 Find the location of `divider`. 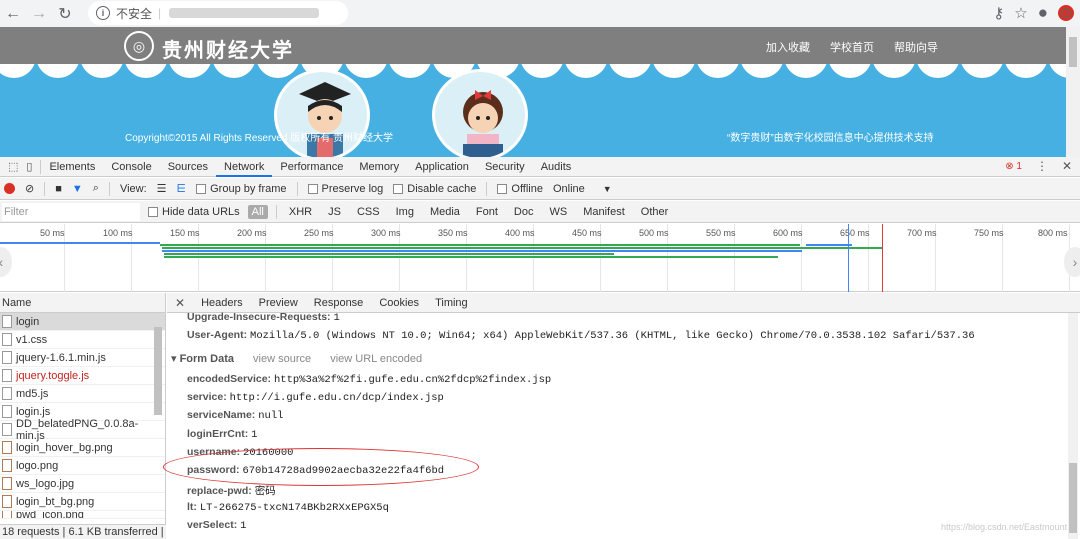

divider is located at coordinates (109, 188).